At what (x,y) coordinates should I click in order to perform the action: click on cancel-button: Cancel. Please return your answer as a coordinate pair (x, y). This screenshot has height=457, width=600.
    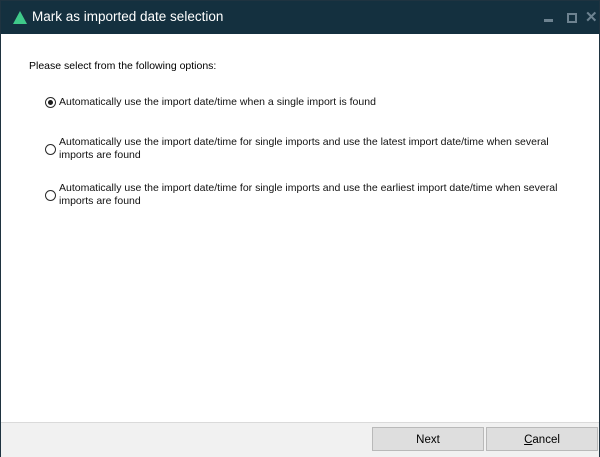
    Looking at the image, I should click on (542, 439).